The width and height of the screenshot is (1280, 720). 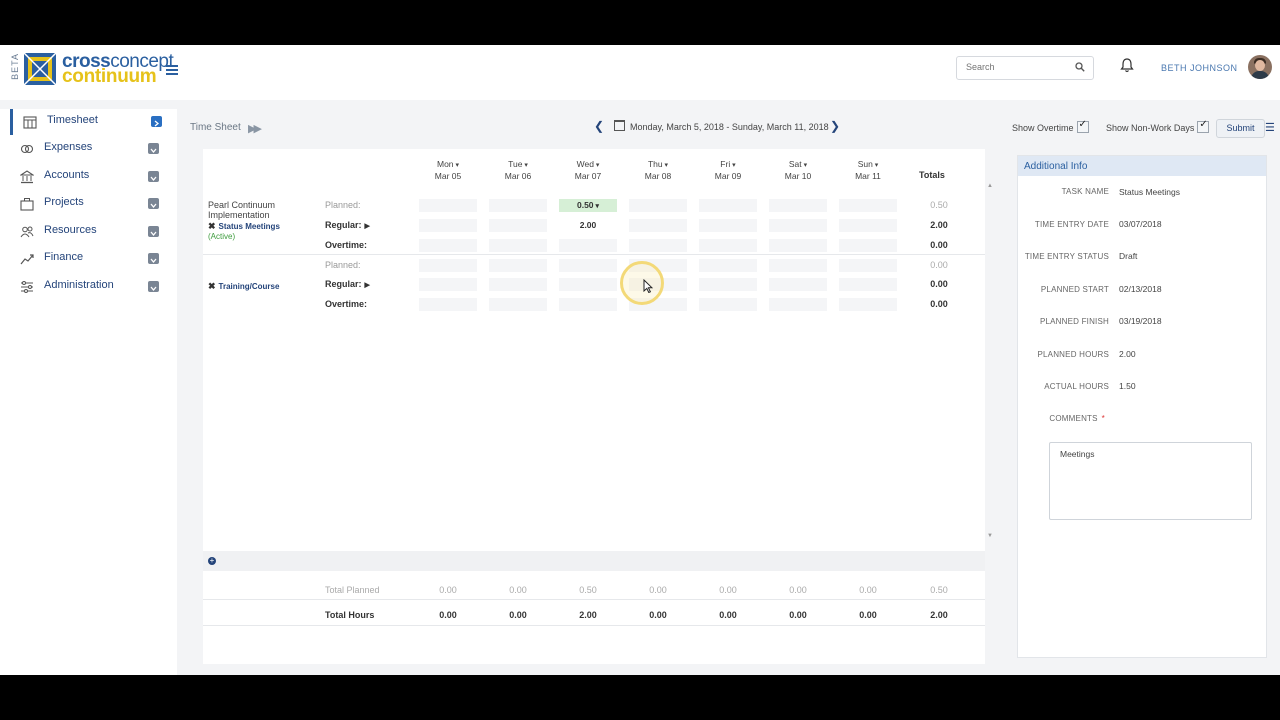 I want to click on sidebar-item-timesheet: Timesheet, so click(x=86, y=122).